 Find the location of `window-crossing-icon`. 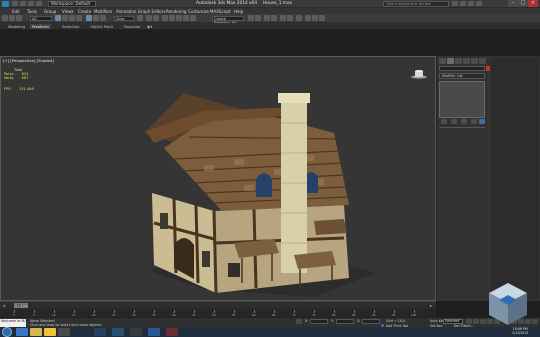

window-crossing-icon is located at coordinates (79, 18).